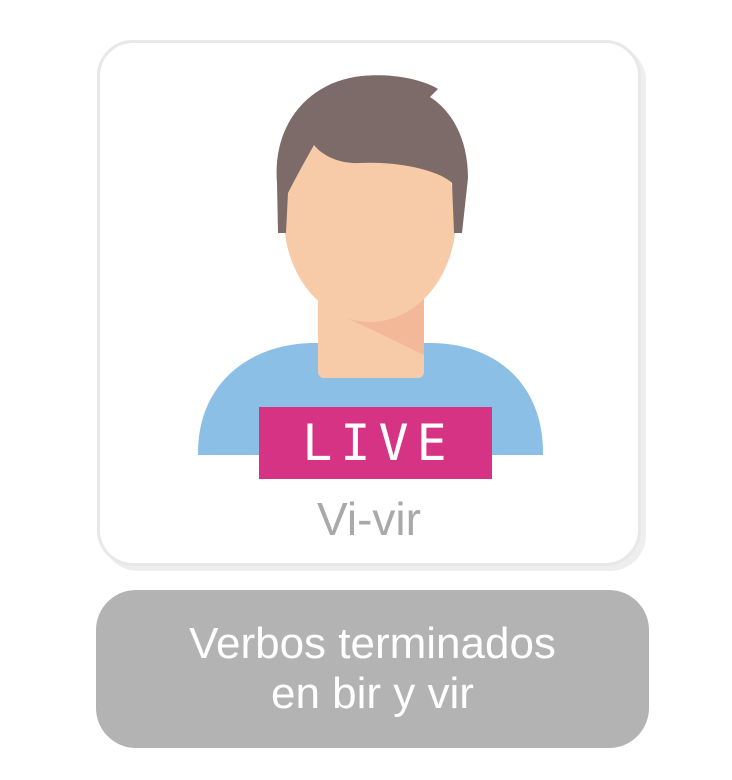  What do you see at coordinates (372, 643) in the screenshot?
I see `caption-line-1: Verbos terminados` at bounding box center [372, 643].